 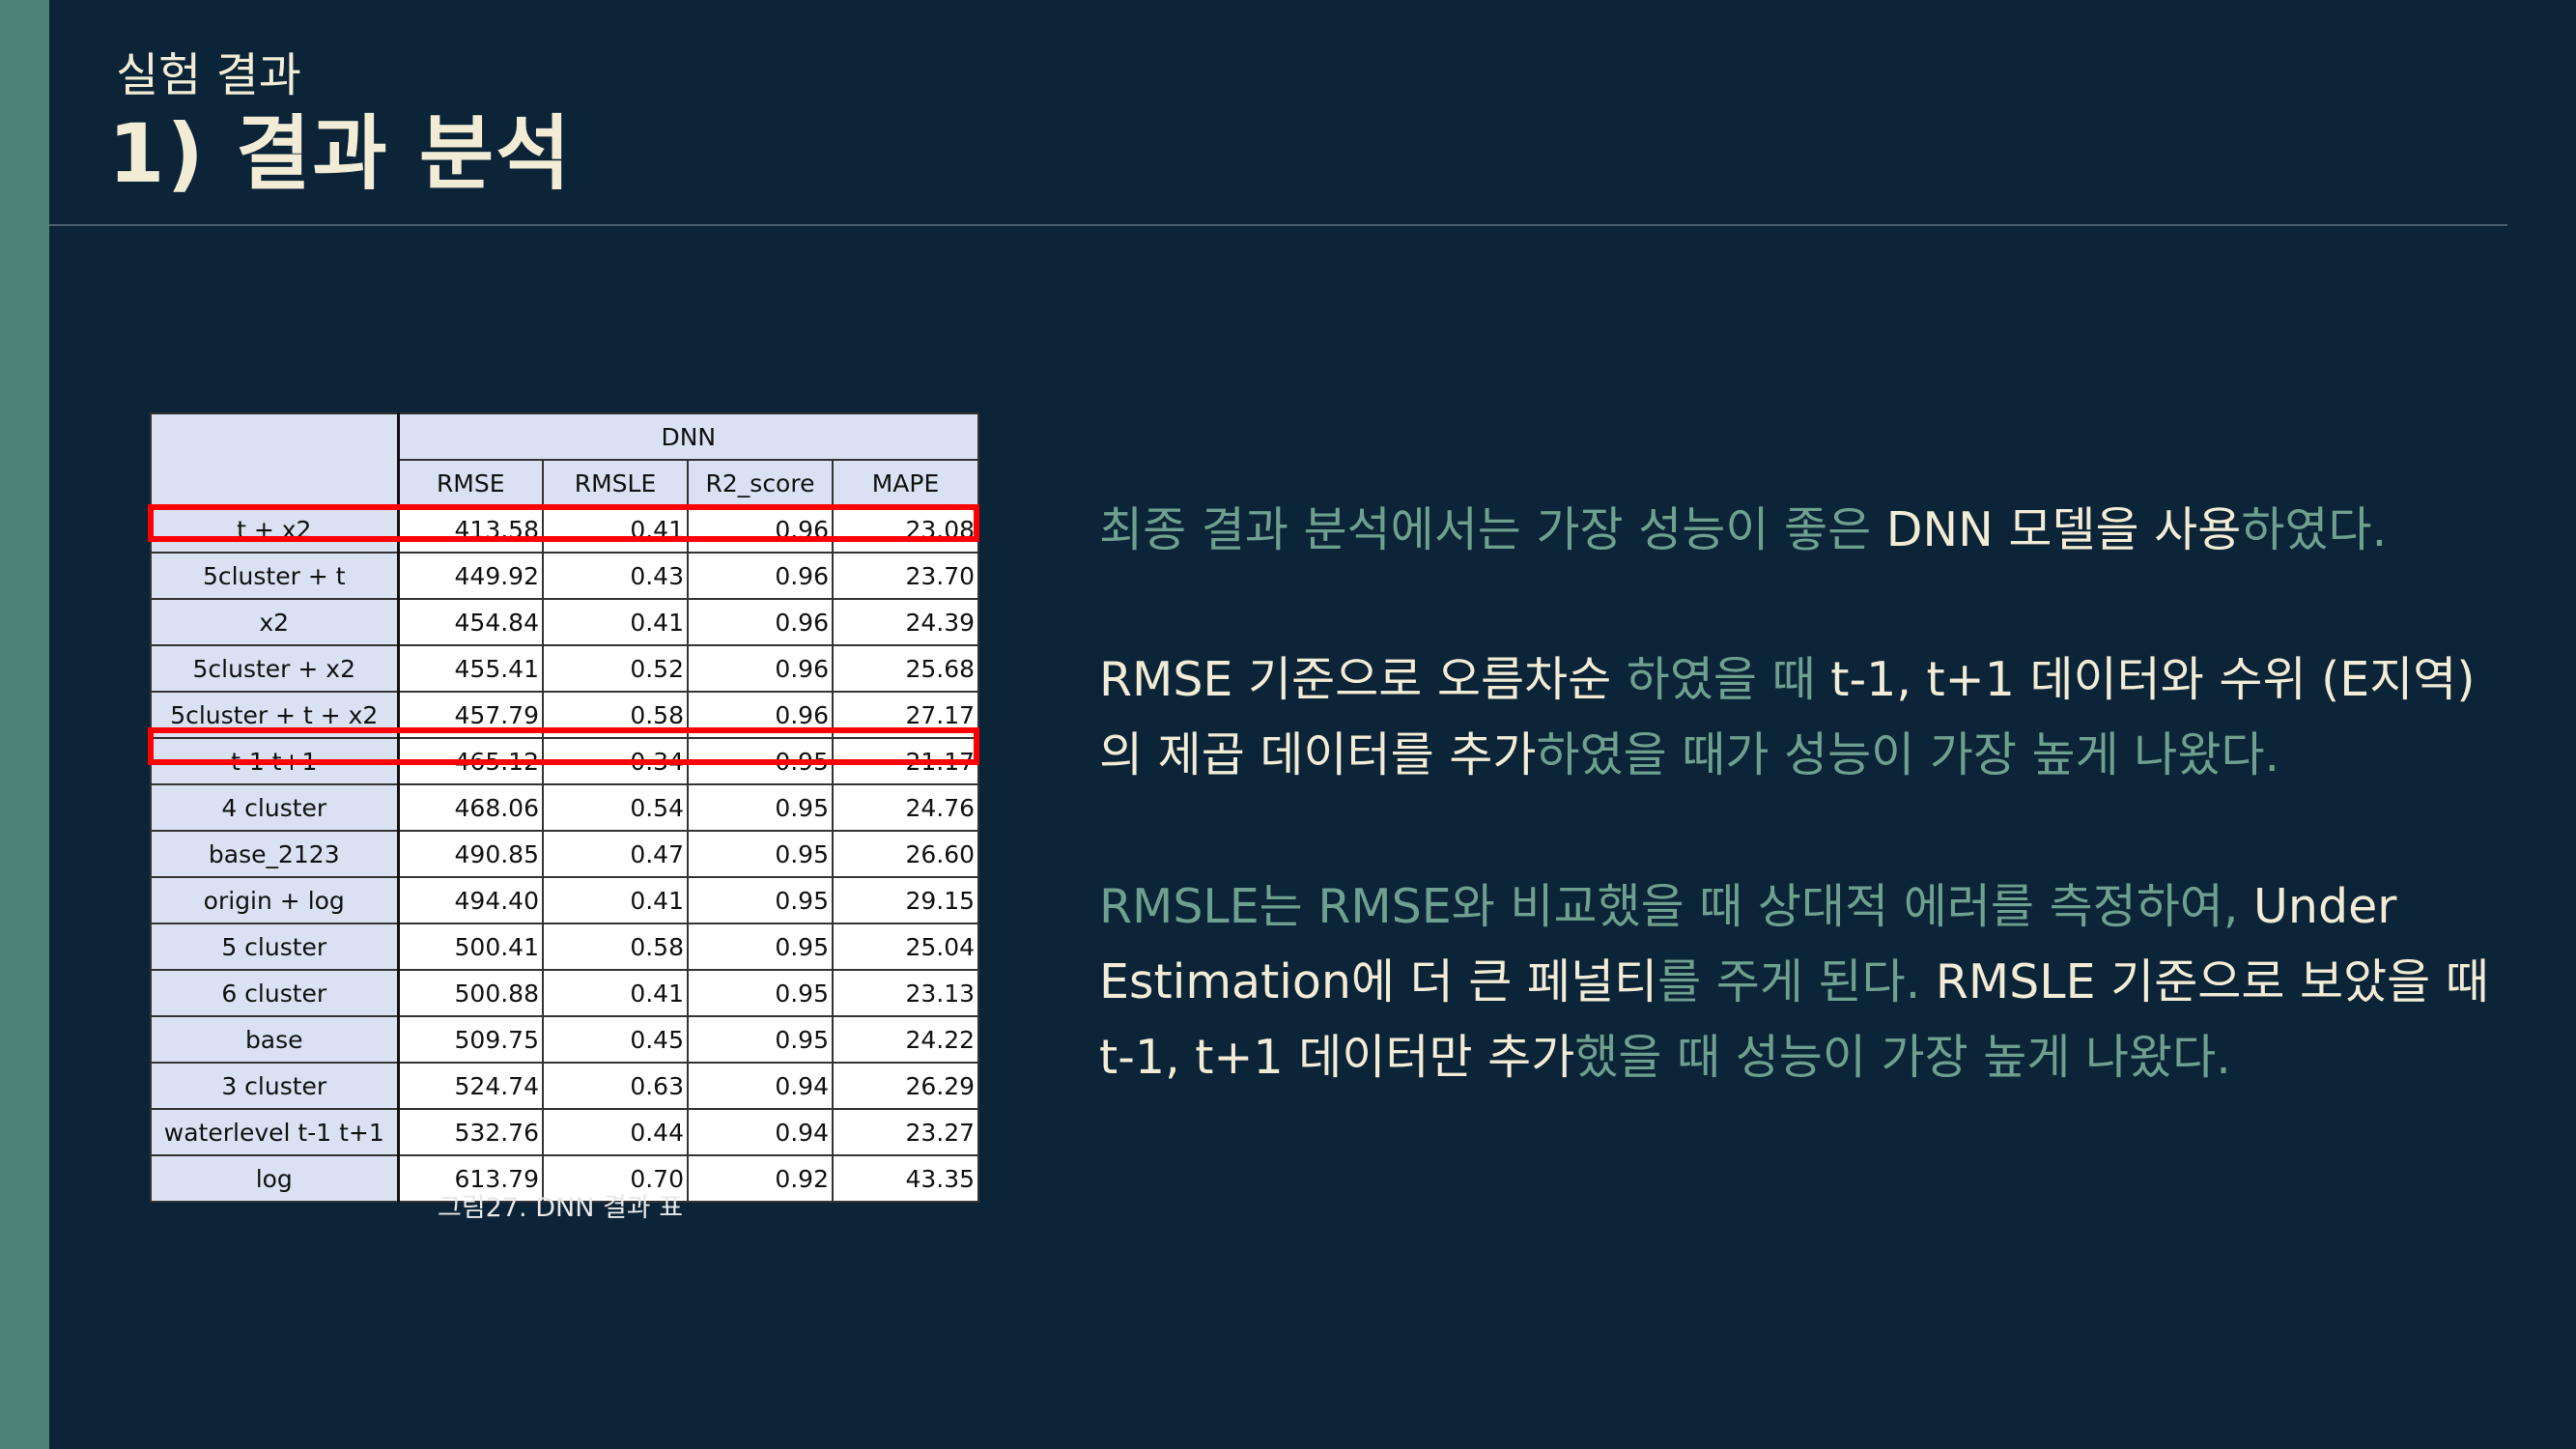 I want to click on rmse-value: 524.74, so click(x=470, y=1086).